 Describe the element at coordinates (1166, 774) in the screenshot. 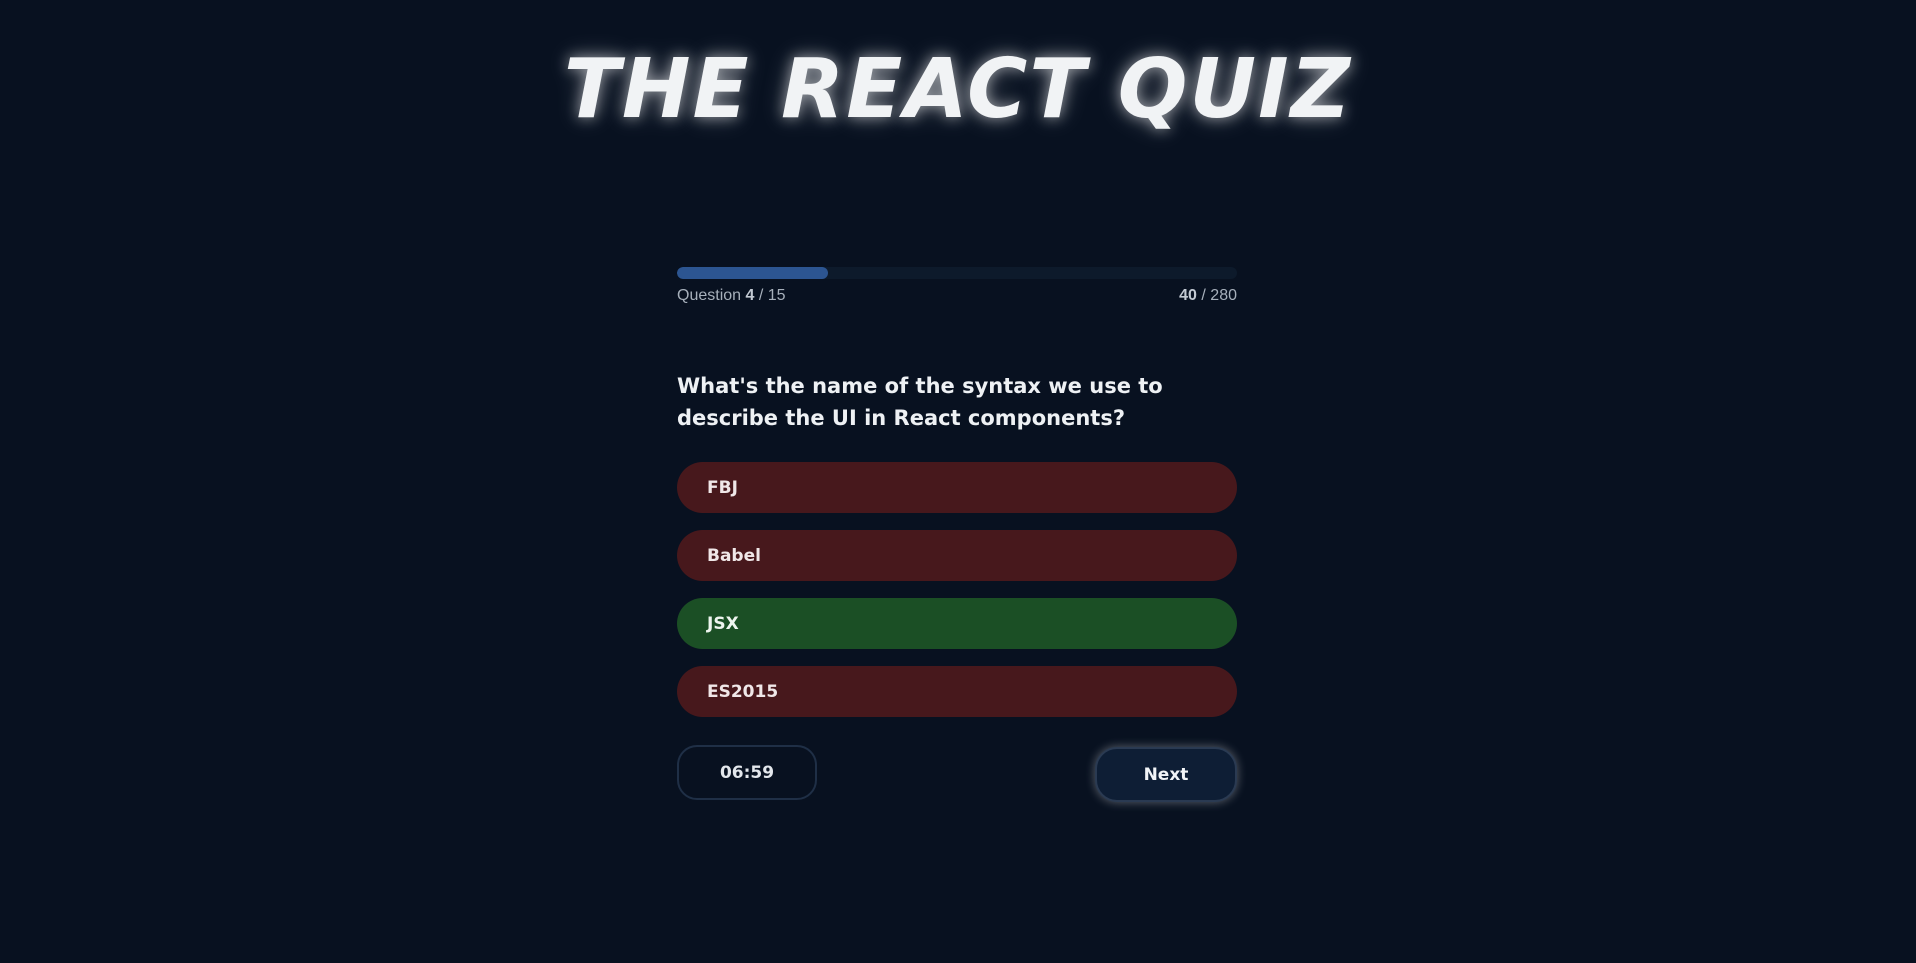

I see `next-button: Next` at that location.